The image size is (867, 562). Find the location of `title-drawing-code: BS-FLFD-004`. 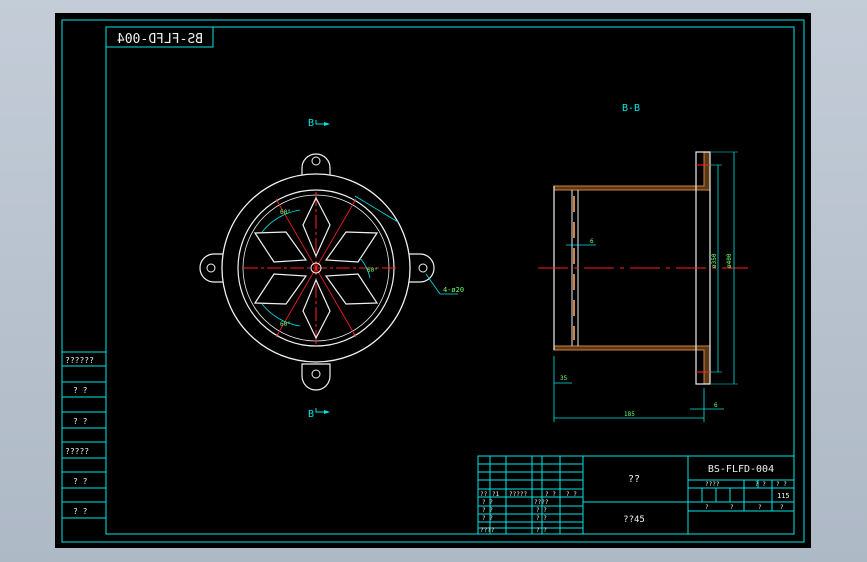

title-drawing-code: BS-FLFD-004 is located at coordinates (741, 469).